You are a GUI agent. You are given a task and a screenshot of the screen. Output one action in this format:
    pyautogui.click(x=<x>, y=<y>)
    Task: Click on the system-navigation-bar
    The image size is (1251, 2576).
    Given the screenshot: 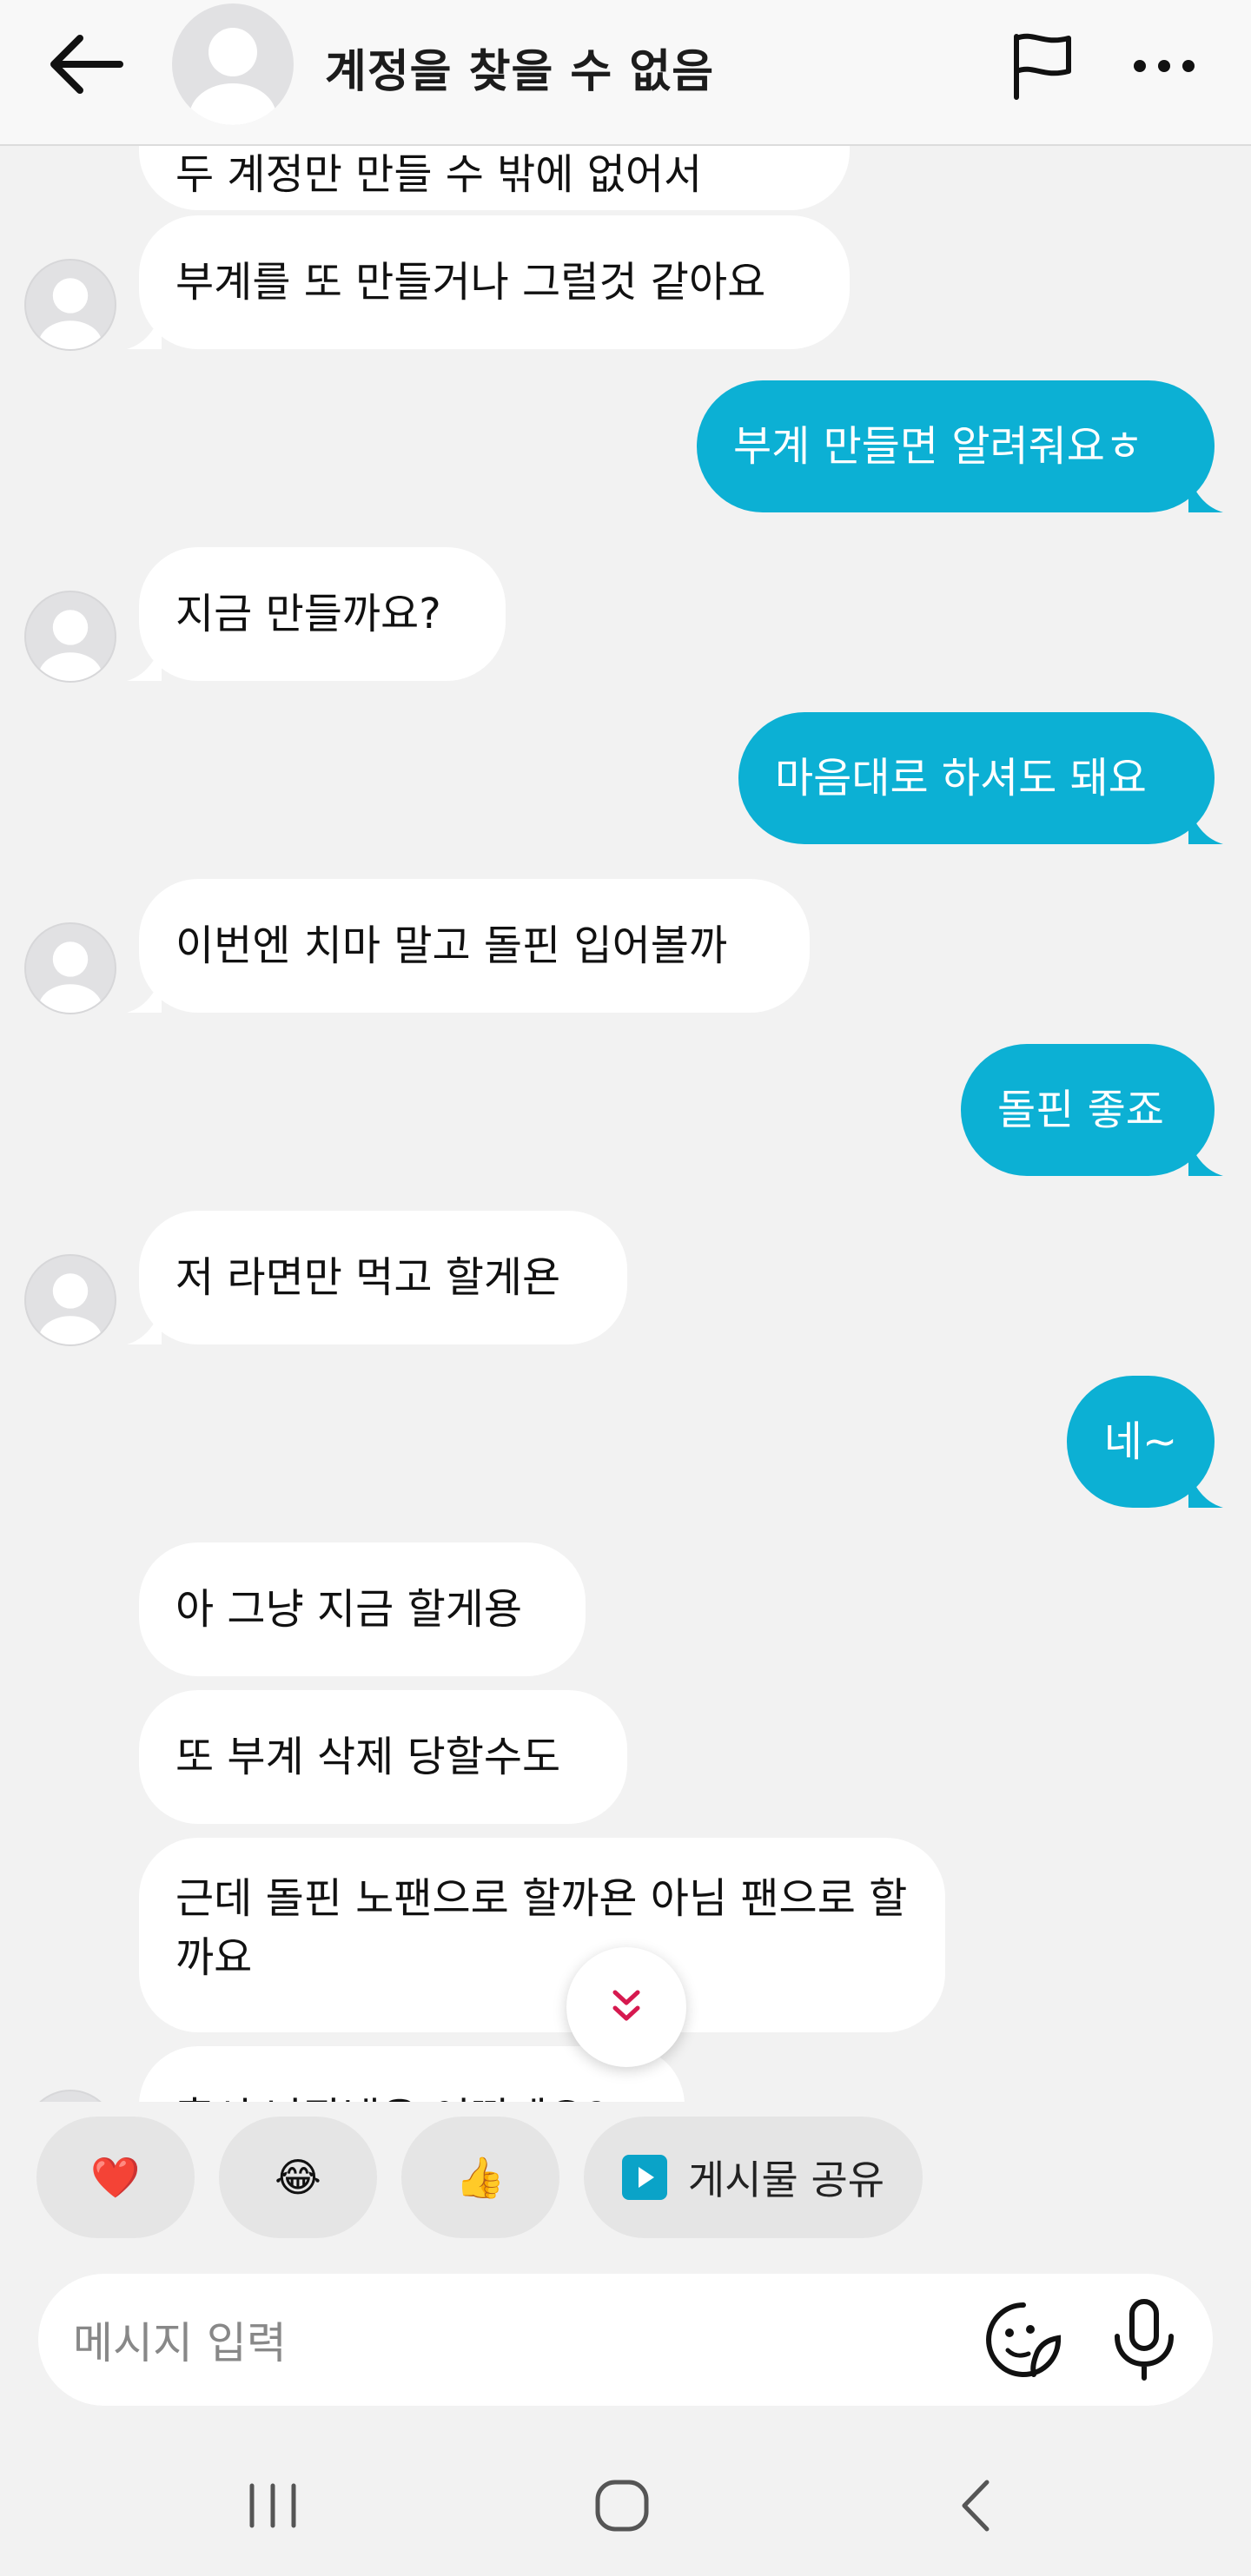 What is the action you would take?
    pyautogui.click(x=625, y=2504)
    